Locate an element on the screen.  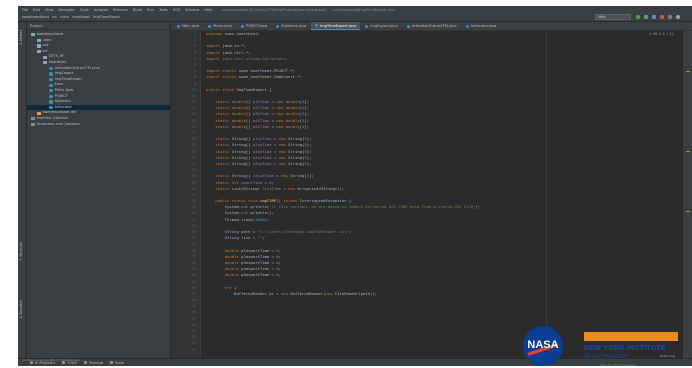
editor-tab: Statistics.java is located at coordinates (291, 26).